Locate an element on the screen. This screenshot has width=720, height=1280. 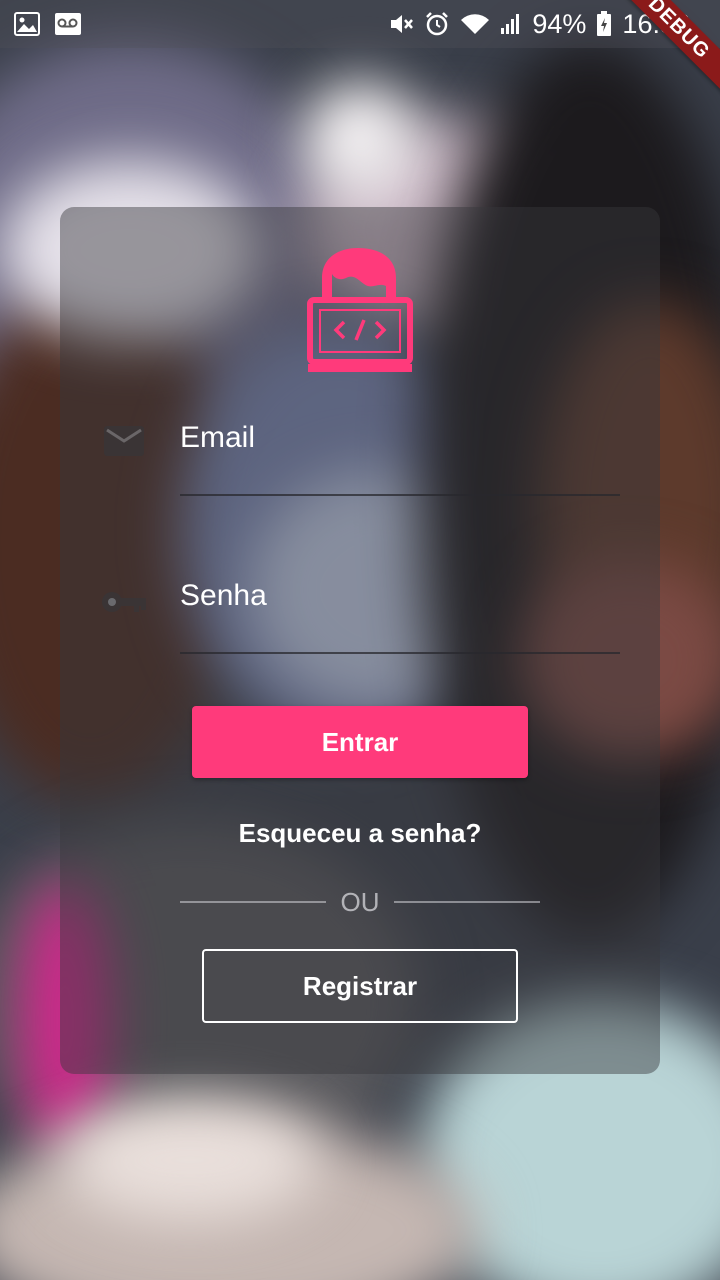
lock-code-icon is located at coordinates (360, 310).